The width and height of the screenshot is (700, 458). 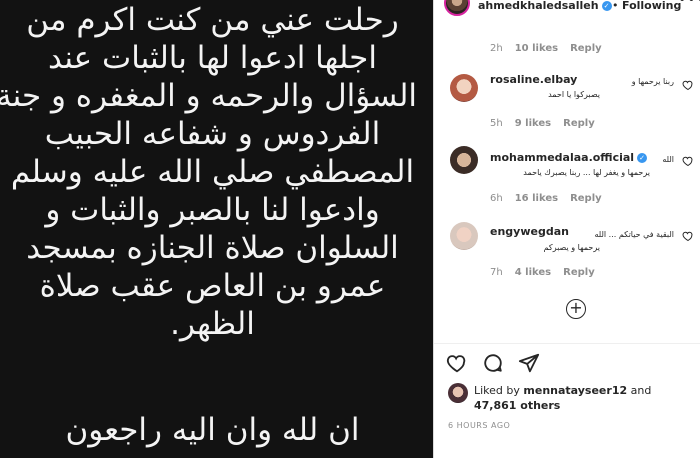 What do you see at coordinates (208, 96) in the screenshot?
I see `post-text-line: السؤال والرحمه و المغفره و جنة` at bounding box center [208, 96].